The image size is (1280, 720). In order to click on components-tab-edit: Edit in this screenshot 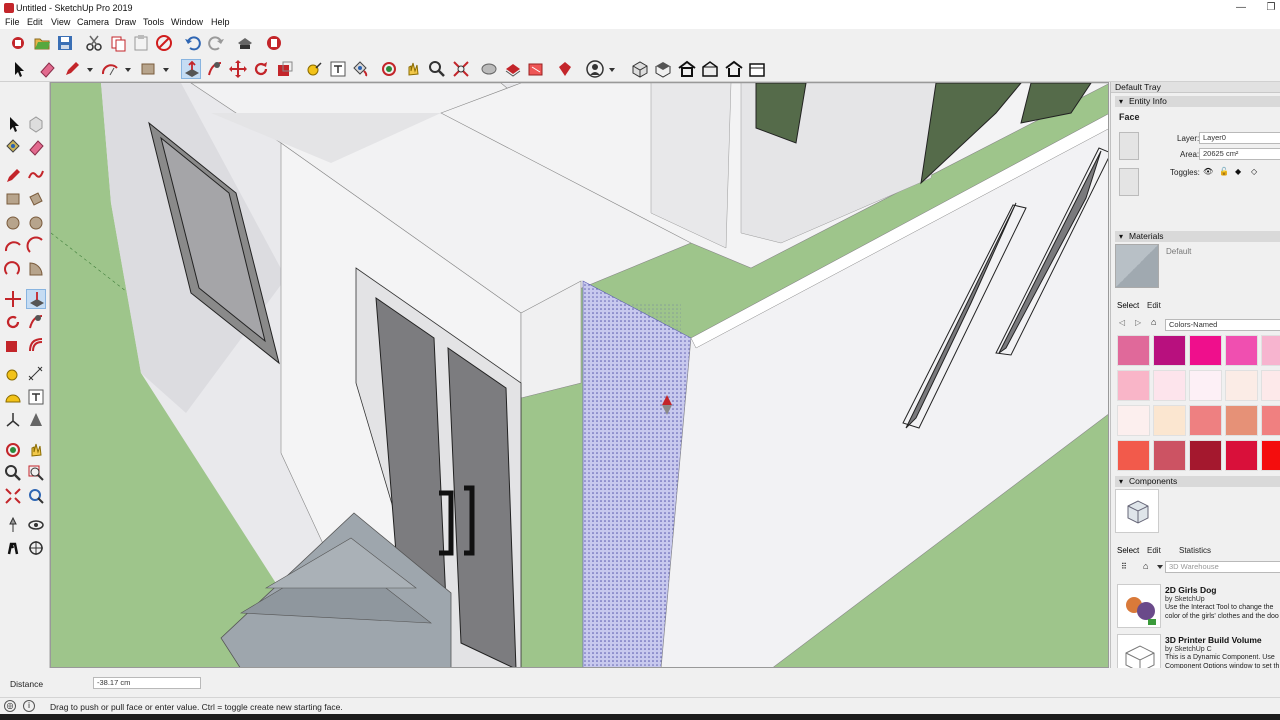, I will do `click(1154, 550)`.